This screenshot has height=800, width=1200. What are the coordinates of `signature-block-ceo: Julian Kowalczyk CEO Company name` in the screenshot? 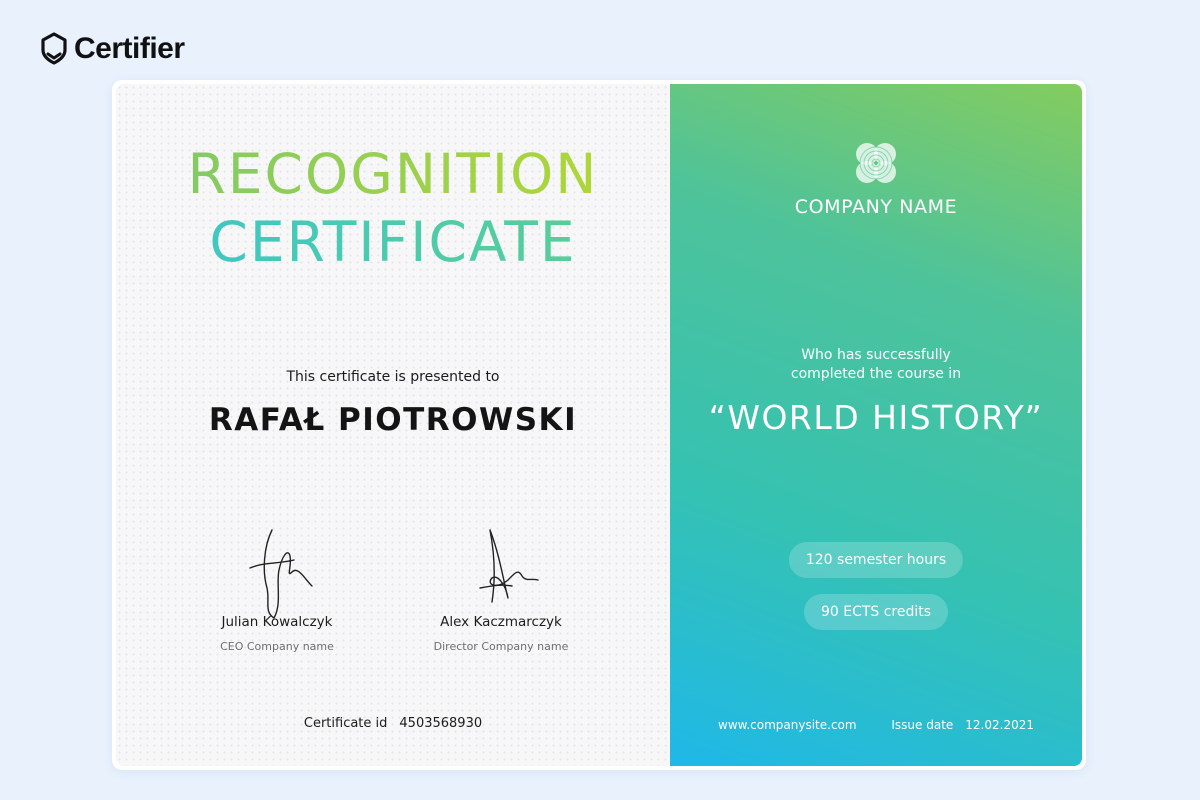 It's located at (277, 589).